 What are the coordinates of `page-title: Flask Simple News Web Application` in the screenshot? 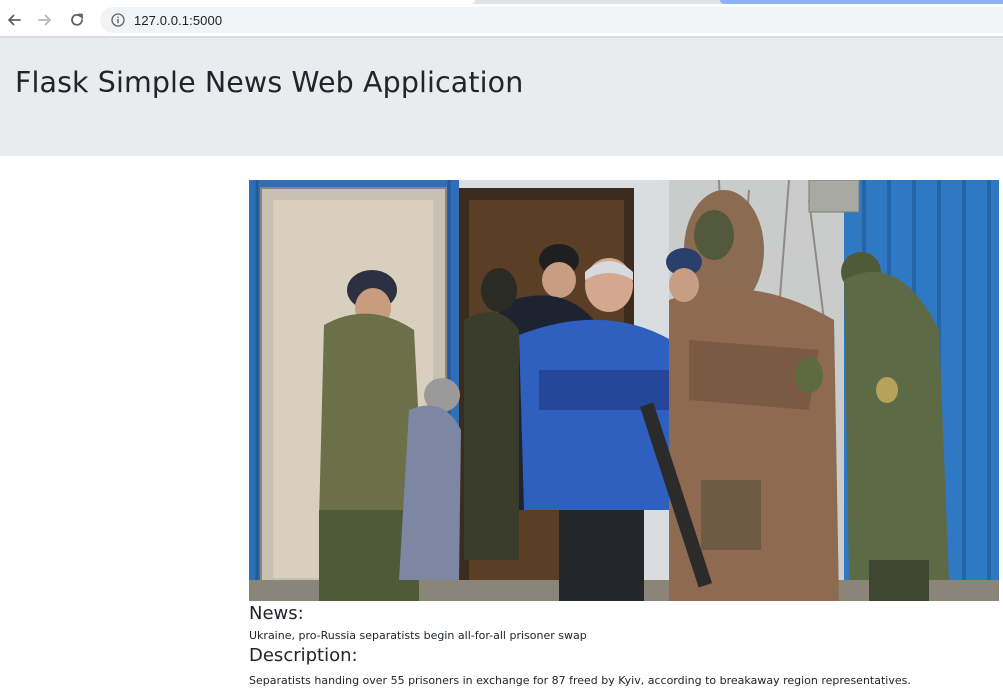 It's located at (269, 82).